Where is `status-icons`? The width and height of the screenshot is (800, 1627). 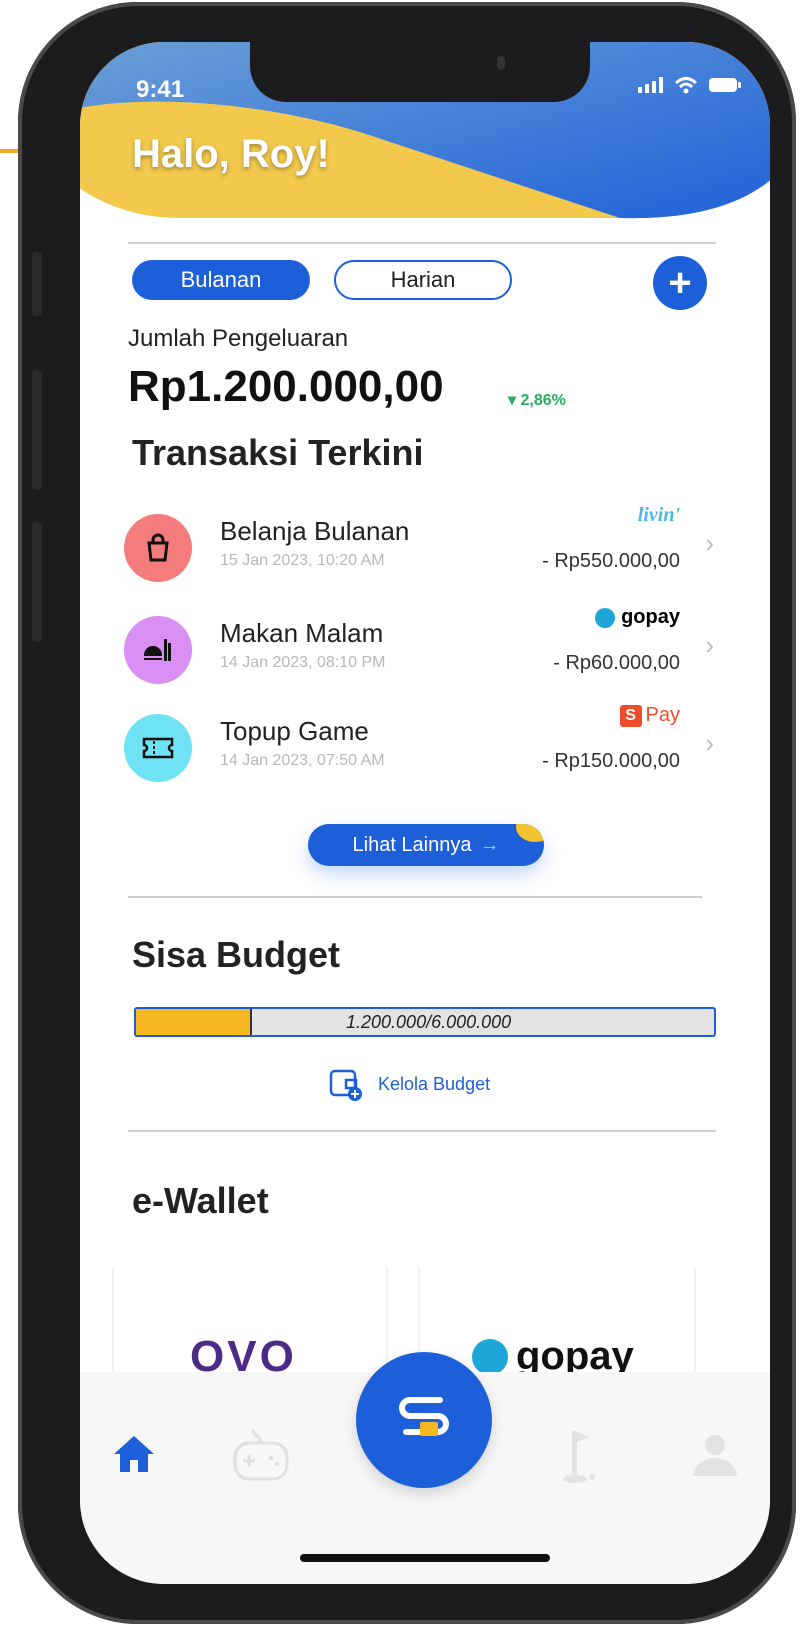 status-icons is located at coordinates (690, 85).